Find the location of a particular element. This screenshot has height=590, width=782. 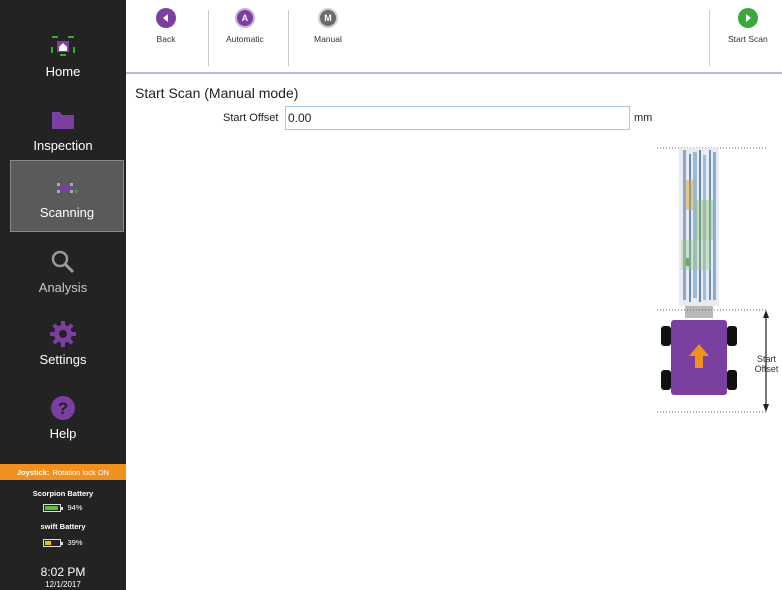

manual-mode-icon: M is located at coordinates (327, 18).